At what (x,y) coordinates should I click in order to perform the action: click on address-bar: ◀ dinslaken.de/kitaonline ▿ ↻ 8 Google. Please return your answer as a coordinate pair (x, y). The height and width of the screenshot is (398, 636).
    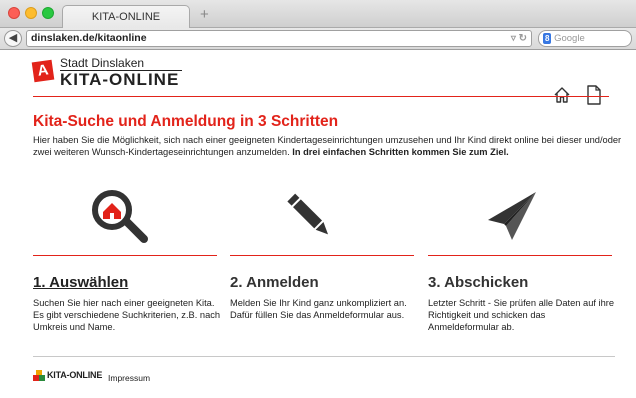
    Looking at the image, I should click on (318, 39).